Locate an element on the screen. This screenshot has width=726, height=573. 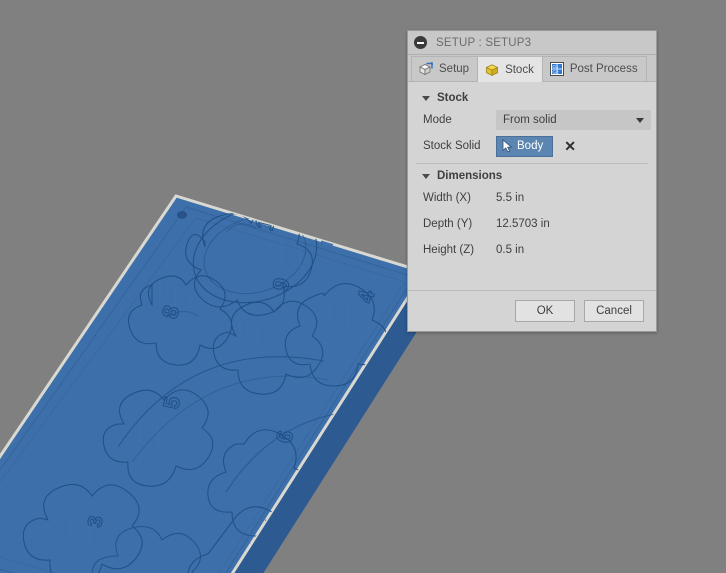
close-x-icon: ✕ is located at coordinates (570, 146).